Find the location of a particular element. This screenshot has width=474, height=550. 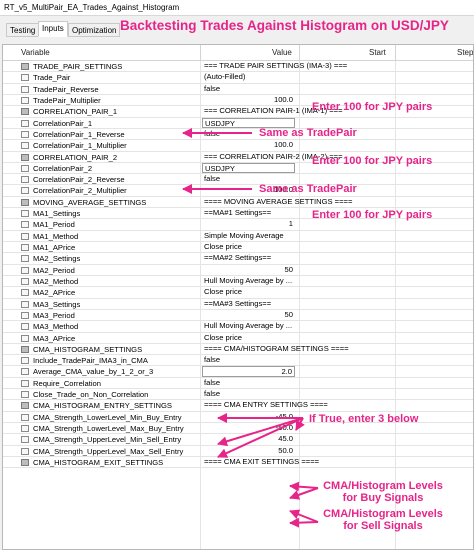

column-variable: Variable is located at coordinates (35, 52).